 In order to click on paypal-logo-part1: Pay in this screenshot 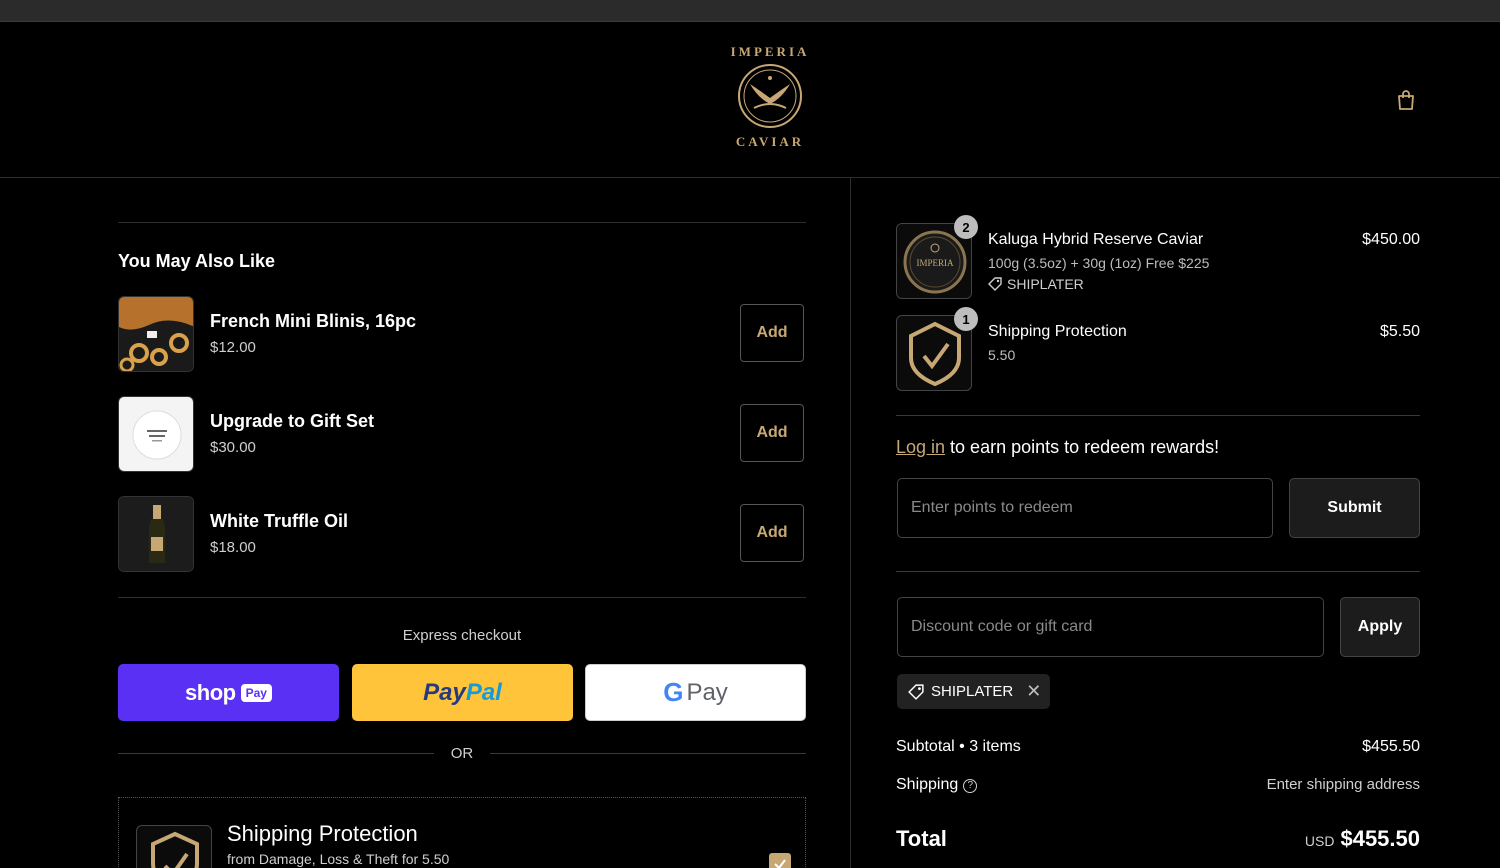, I will do `click(444, 692)`.